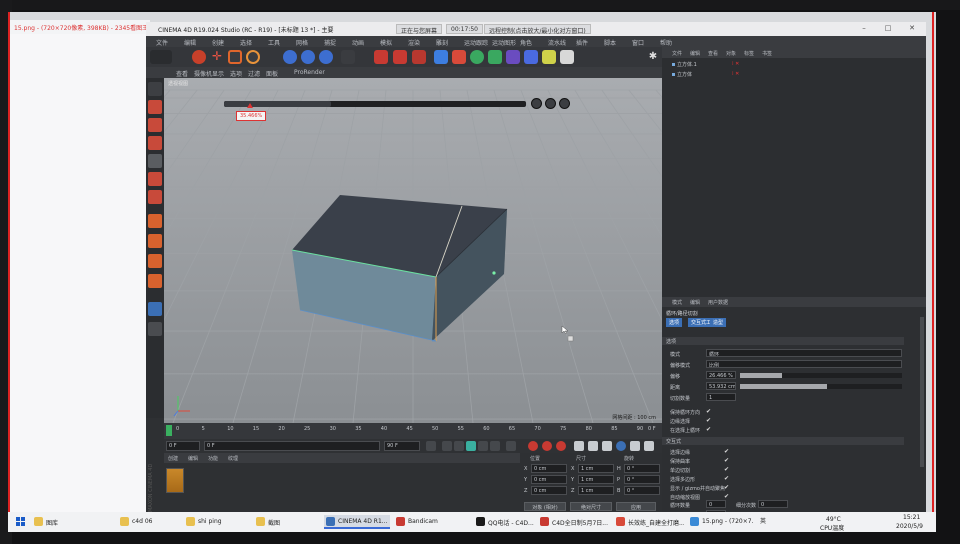  Describe the element at coordinates (203, 73) in the screenshot. I see `viewport-menu-item: 摄像机` at that location.